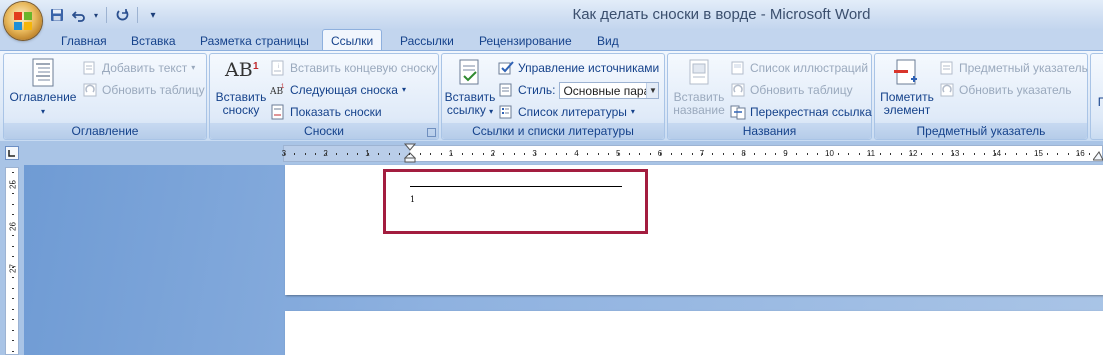 The height and width of the screenshot is (355, 1103). I want to click on bibliography-button: Список литературы ▾, so click(566, 112).